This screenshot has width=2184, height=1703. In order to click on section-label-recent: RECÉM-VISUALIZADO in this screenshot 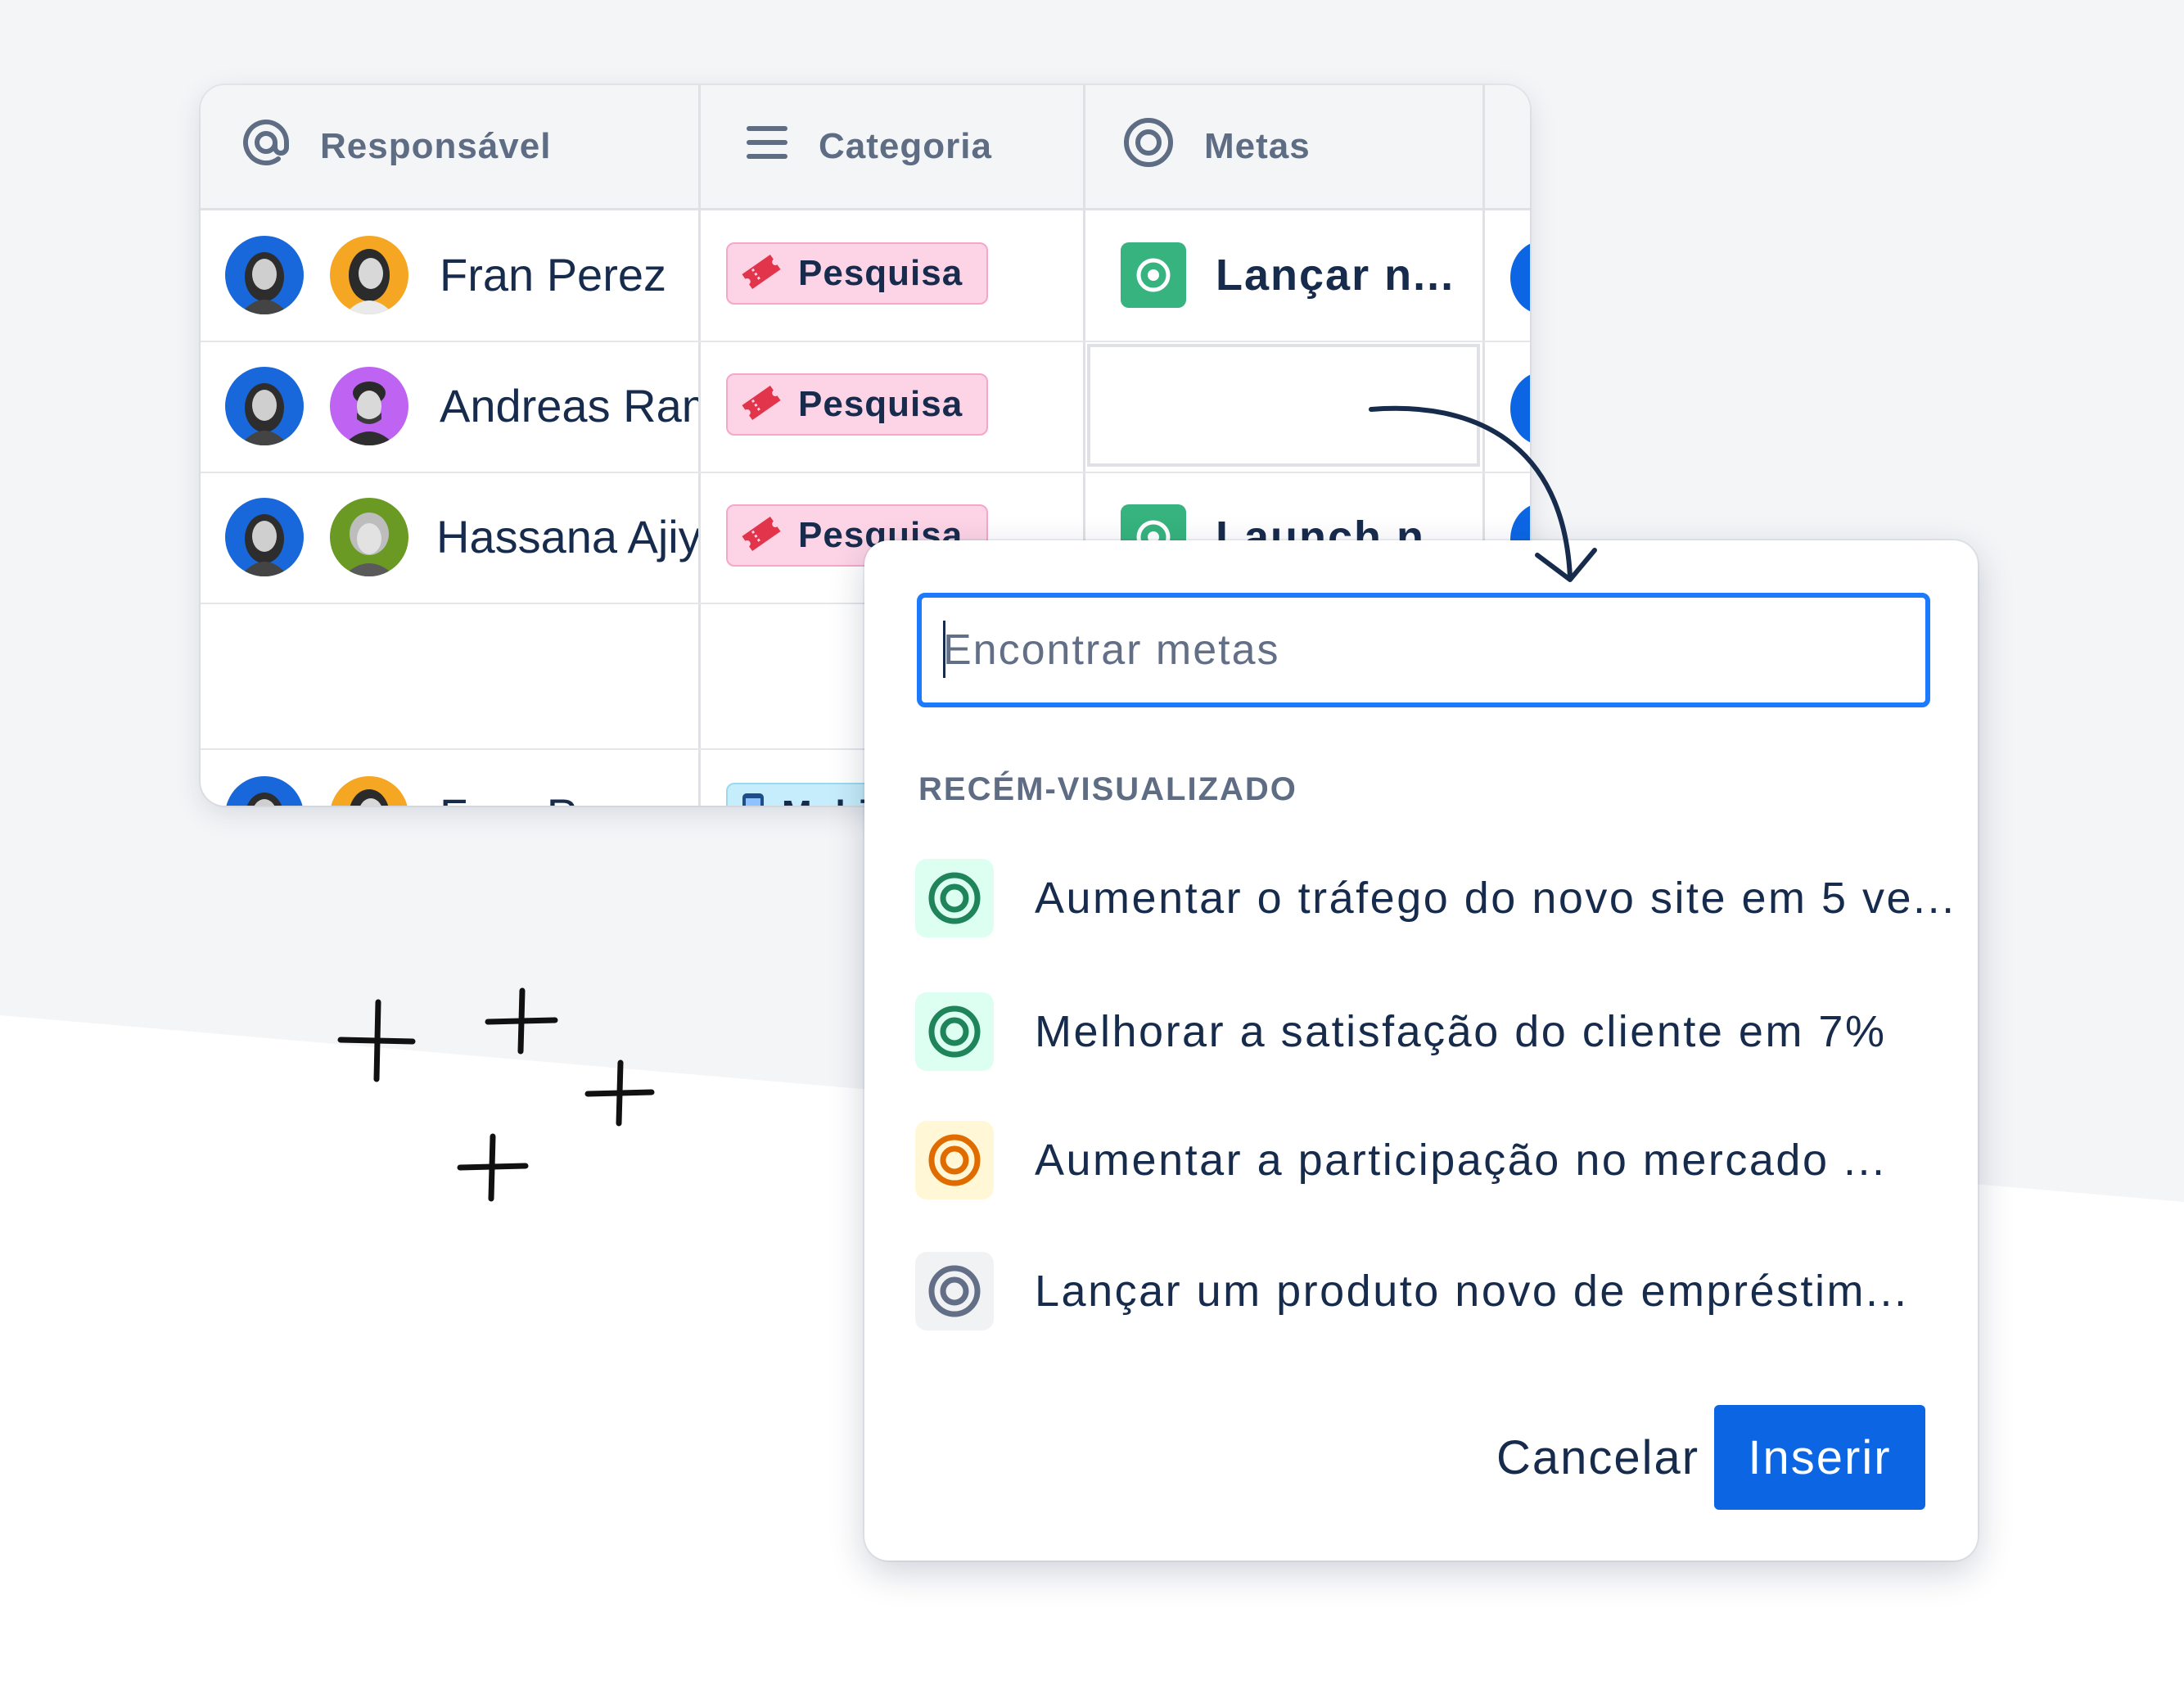, I will do `click(1107, 789)`.